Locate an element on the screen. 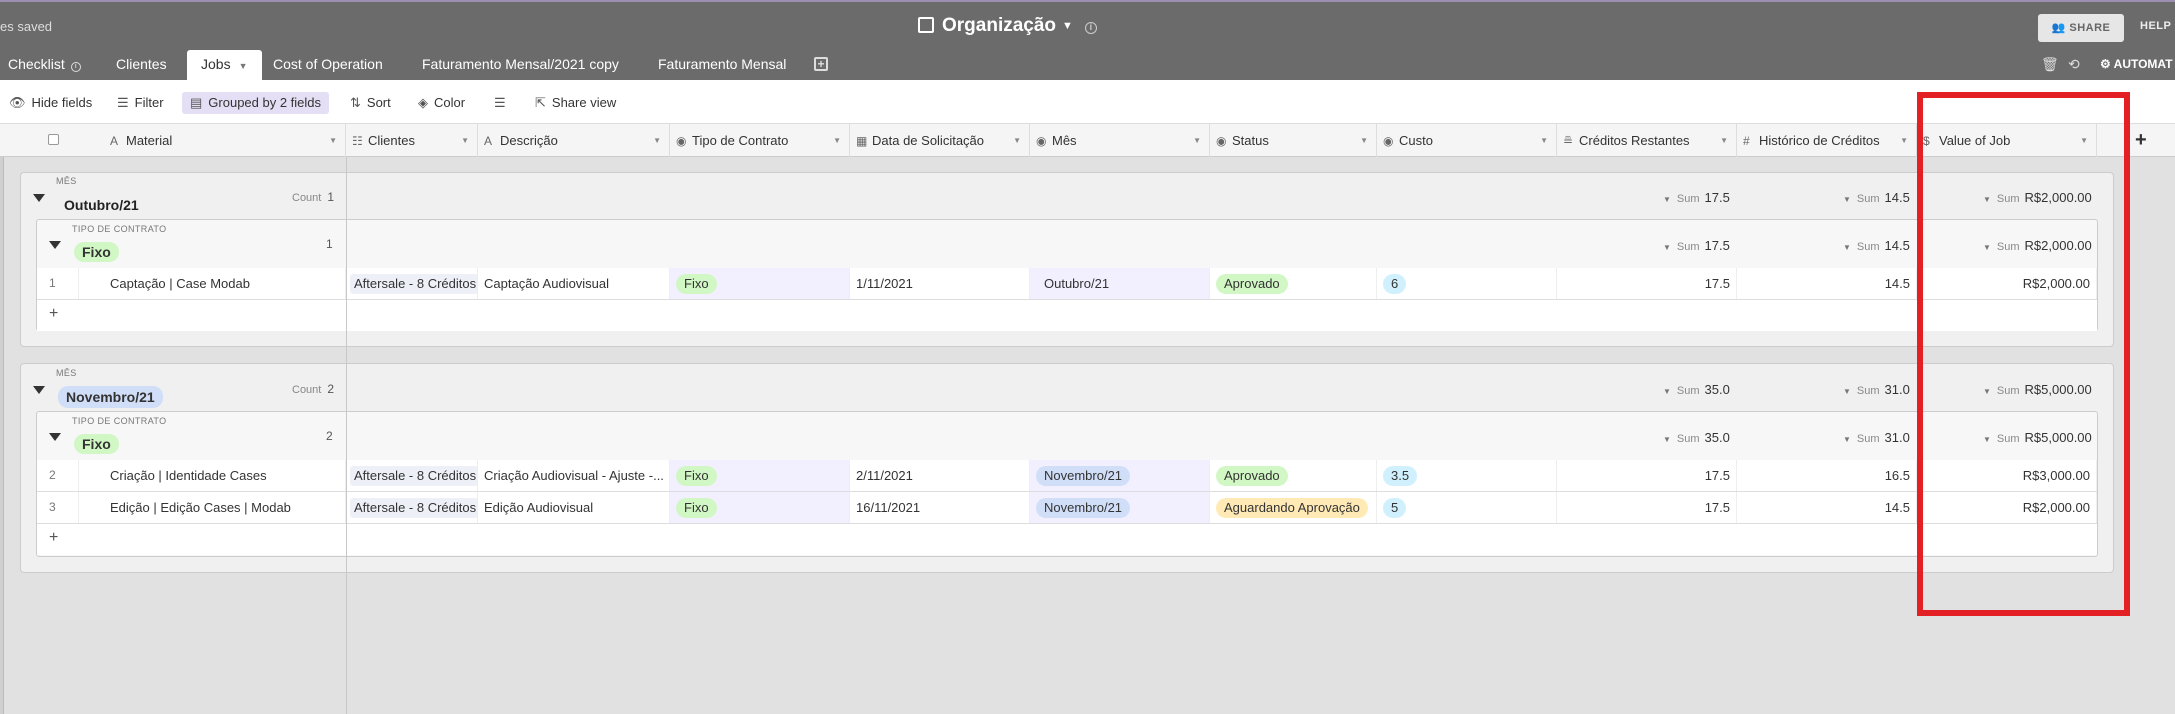 The width and height of the screenshot is (2175, 714). cell-material: Criação | Identidade Cases is located at coordinates (228, 475).